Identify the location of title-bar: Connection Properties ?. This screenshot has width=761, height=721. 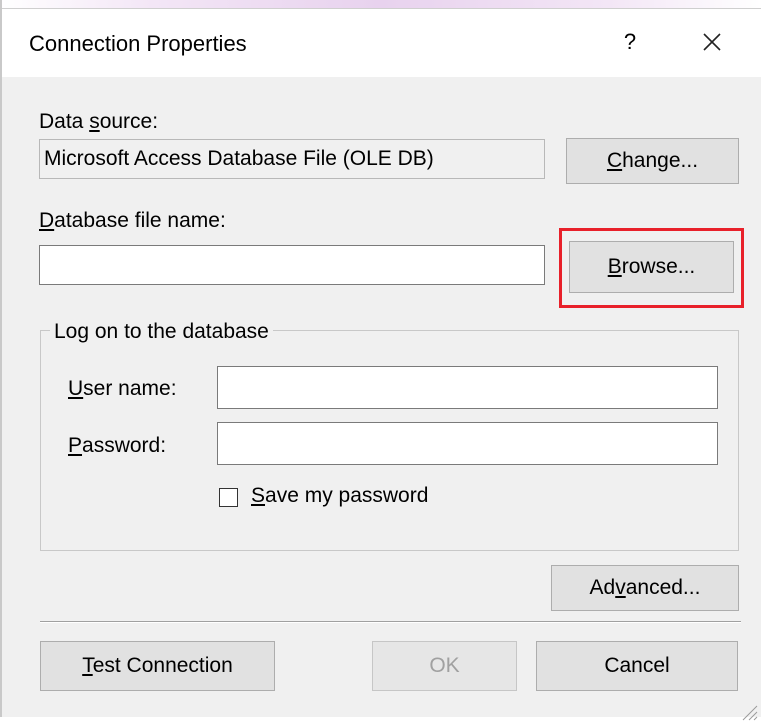
(381, 43).